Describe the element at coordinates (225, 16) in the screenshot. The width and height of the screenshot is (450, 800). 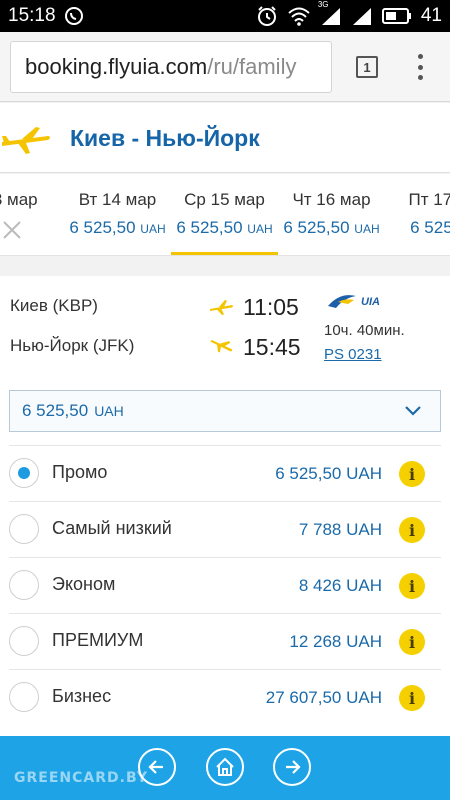
I see `status-bar: 15:18 3G 41` at that location.